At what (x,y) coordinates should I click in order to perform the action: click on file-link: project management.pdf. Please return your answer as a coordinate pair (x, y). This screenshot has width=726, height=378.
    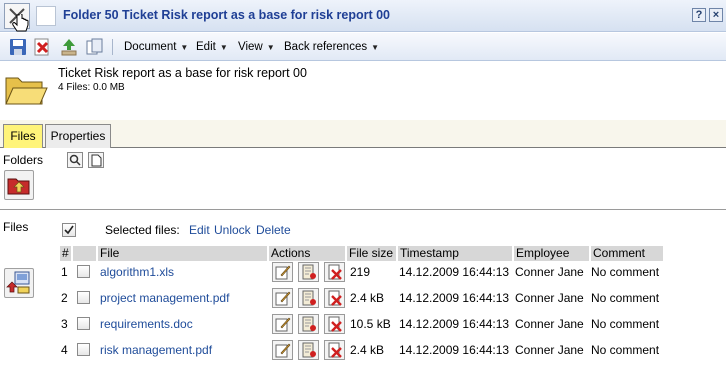
    Looking at the image, I should click on (164, 298).